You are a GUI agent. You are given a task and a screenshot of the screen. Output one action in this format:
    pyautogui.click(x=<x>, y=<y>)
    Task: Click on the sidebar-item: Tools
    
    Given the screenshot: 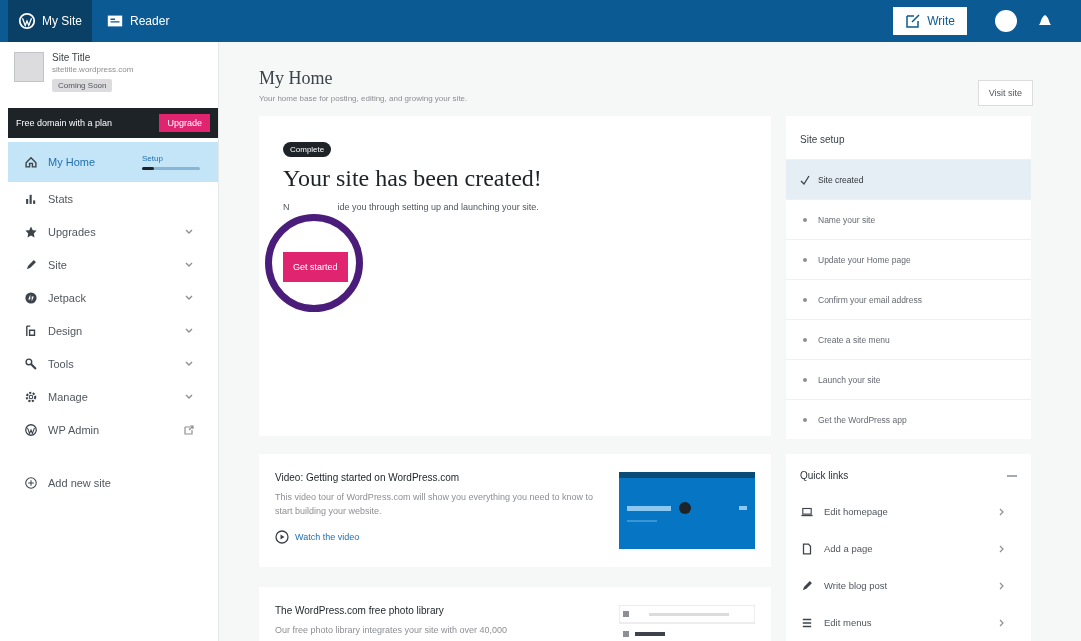 What is the action you would take?
    pyautogui.click(x=109, y=363)
    